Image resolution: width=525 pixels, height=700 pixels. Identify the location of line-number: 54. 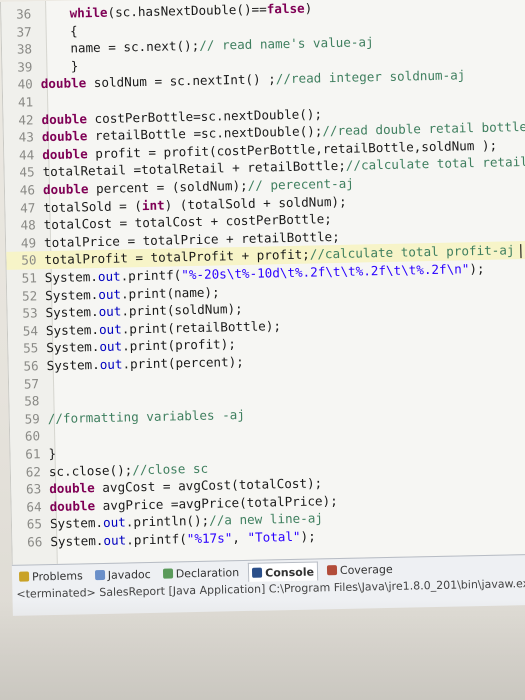
(30, 331).